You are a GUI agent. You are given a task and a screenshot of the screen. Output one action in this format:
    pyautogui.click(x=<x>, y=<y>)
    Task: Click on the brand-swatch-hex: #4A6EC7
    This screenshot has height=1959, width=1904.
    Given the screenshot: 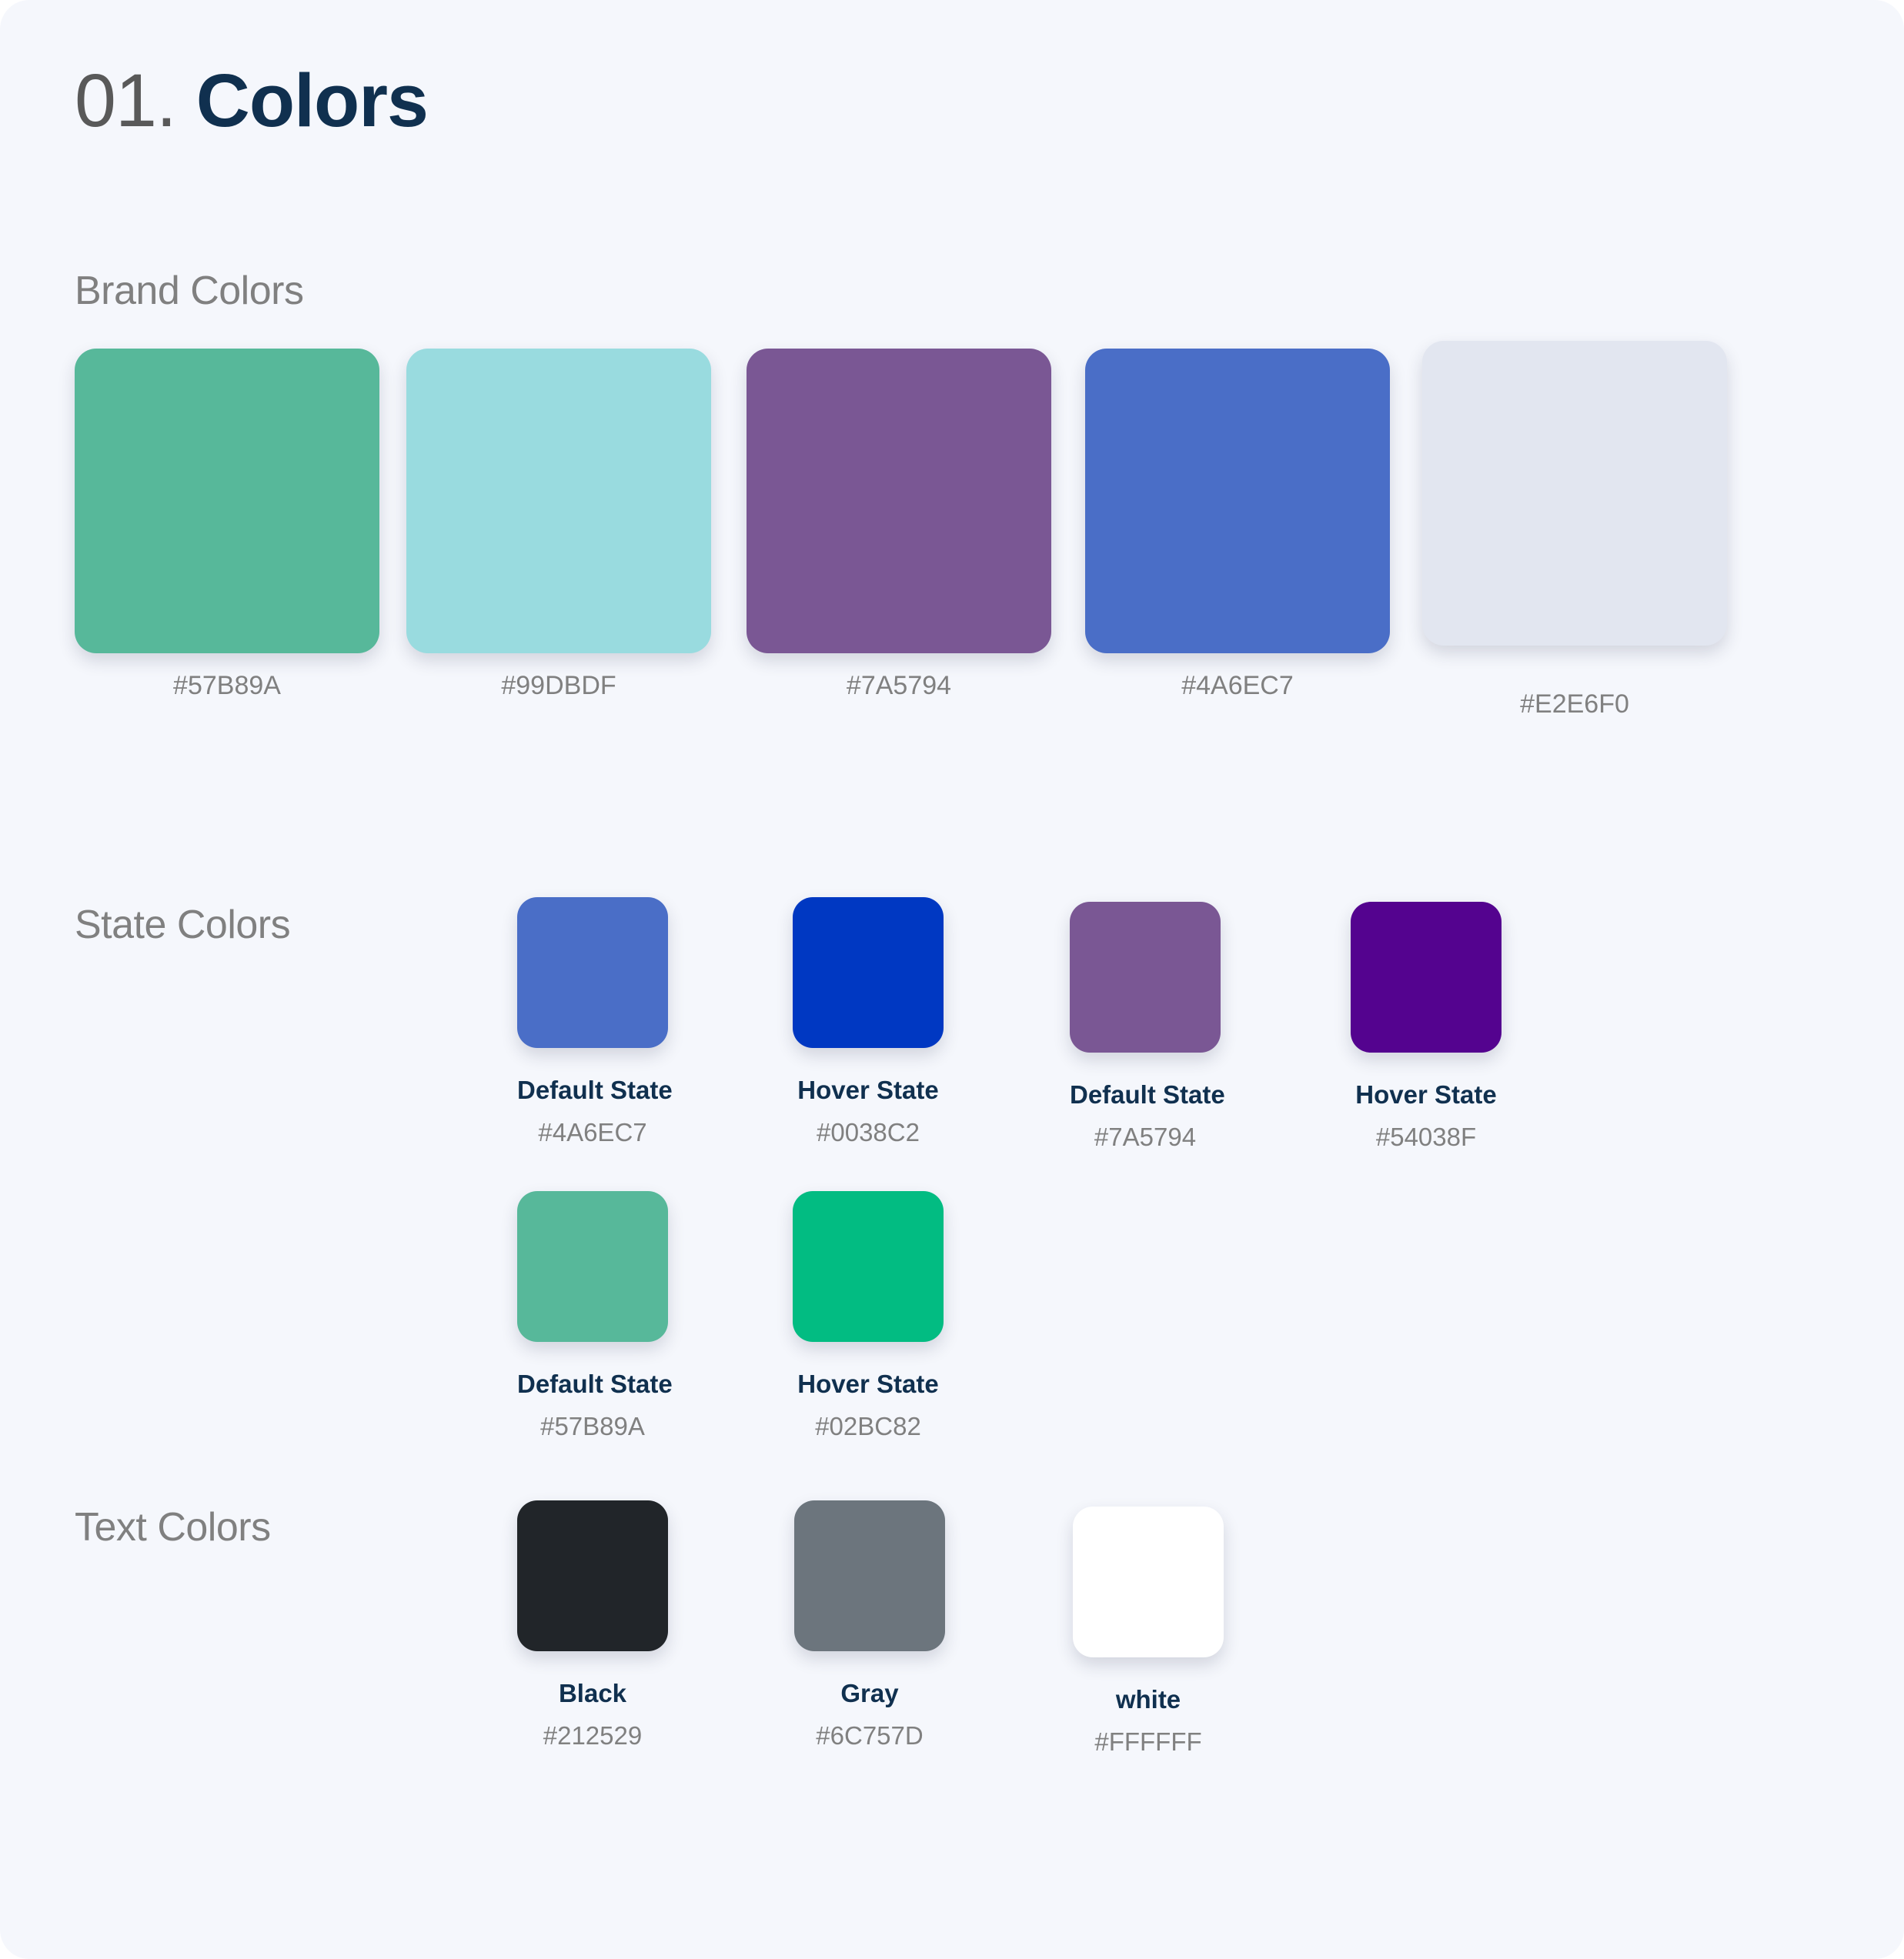 What is the action you would take?
    pyautogui.click(x=1237, y=685)
    